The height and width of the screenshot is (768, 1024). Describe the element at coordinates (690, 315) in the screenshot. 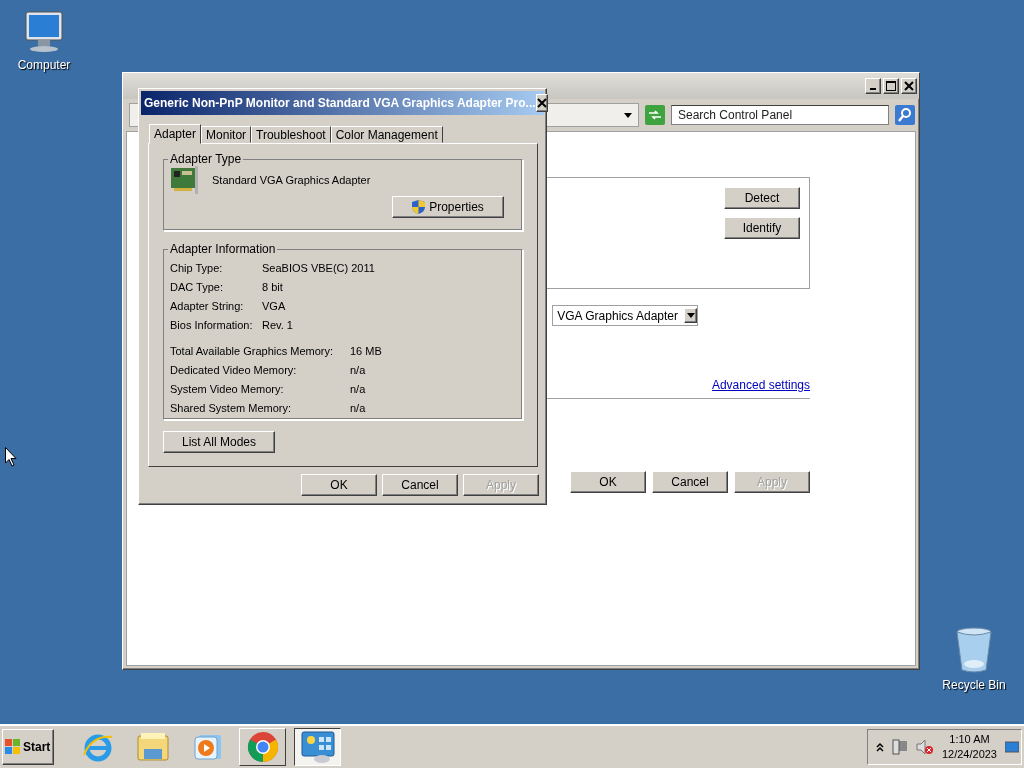

I see `caret-icon` at that location.